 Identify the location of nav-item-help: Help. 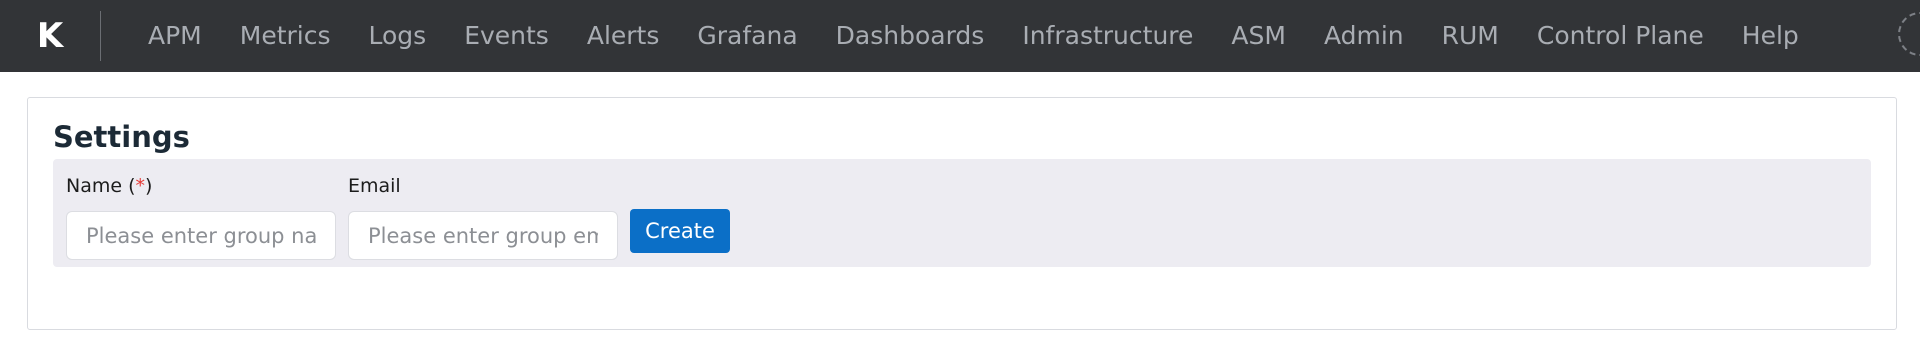
(1770, 36).